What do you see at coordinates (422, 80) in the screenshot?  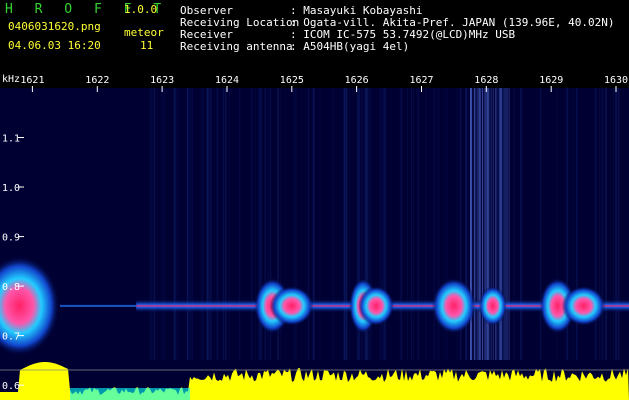 I see `x-tick-label: 1627` at bounding box center [422, 80].